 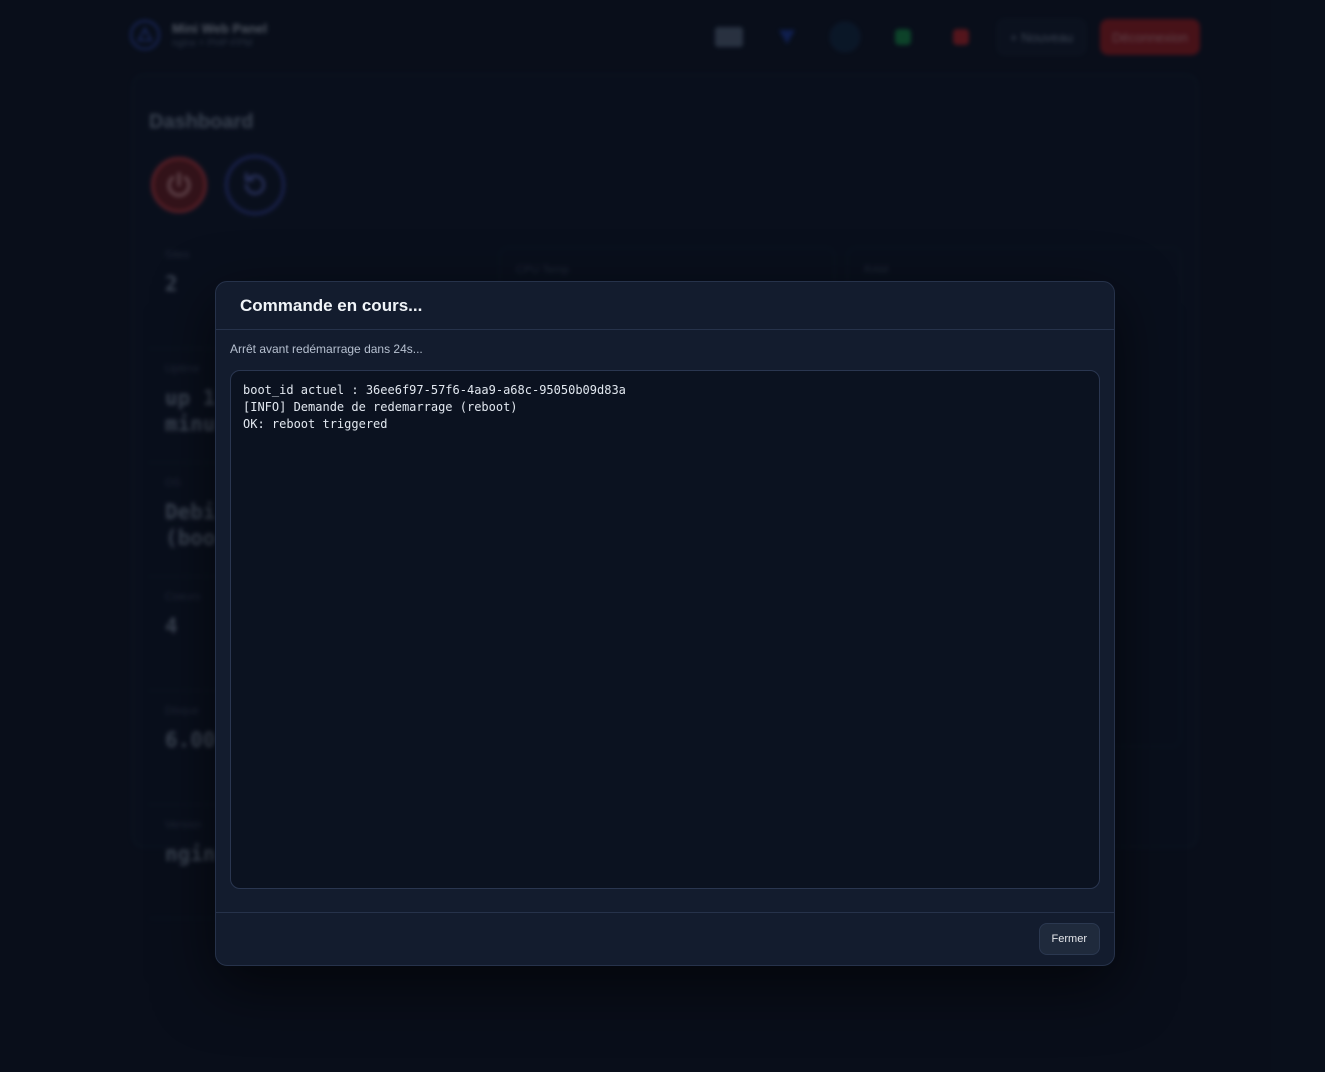 I want to click on console-line: [INFO] Demande de redemarrage (reboot), so click(x=380, y=407).